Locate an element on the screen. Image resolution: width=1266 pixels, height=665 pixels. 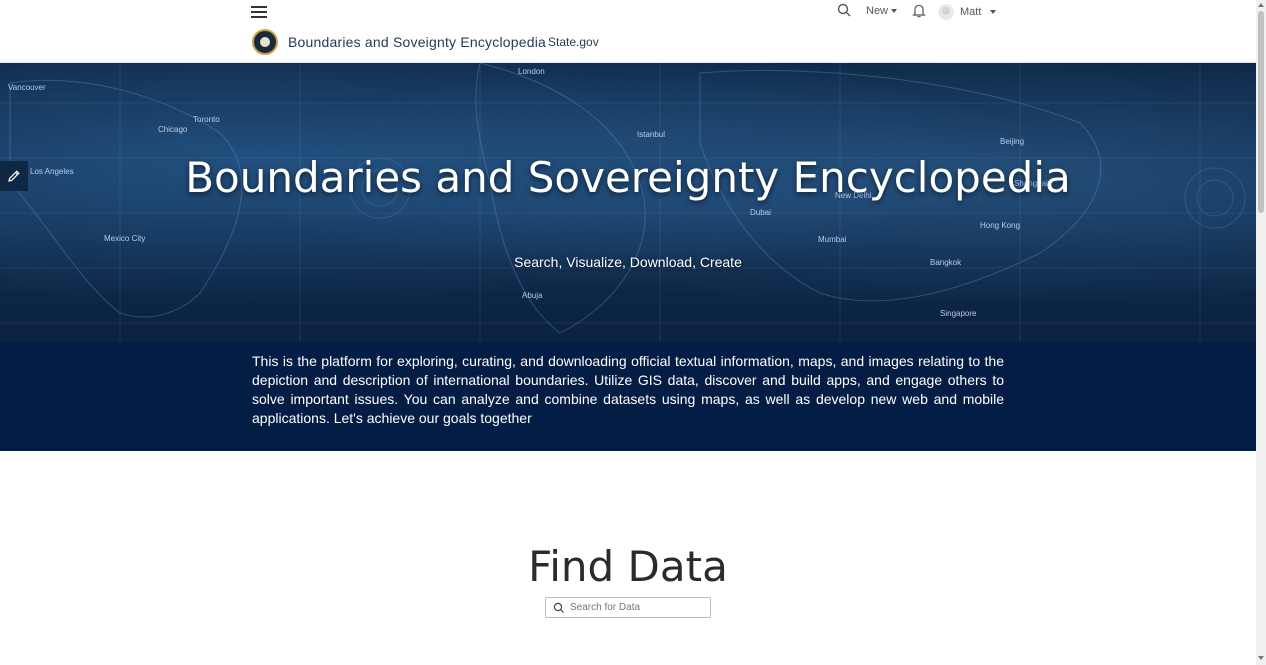
state-gov-link: State.gov is located at coordinates (573, 42).